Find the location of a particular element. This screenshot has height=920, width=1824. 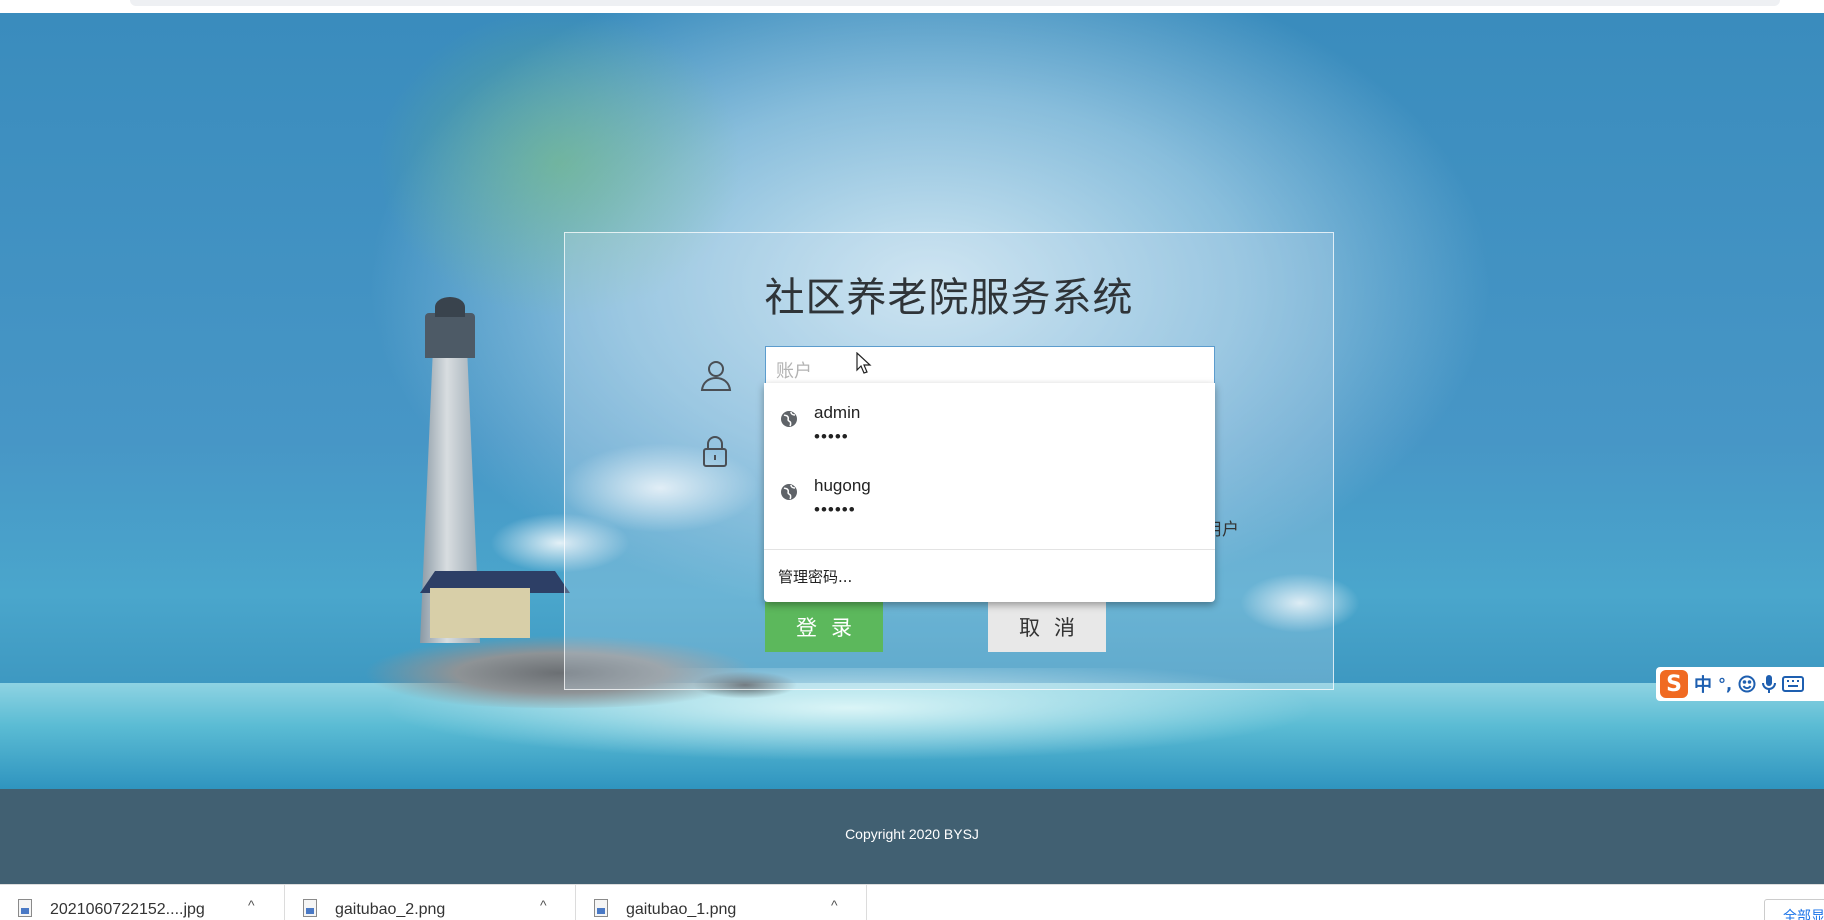

login-button: 登录 is located at coordinates (824, 627).